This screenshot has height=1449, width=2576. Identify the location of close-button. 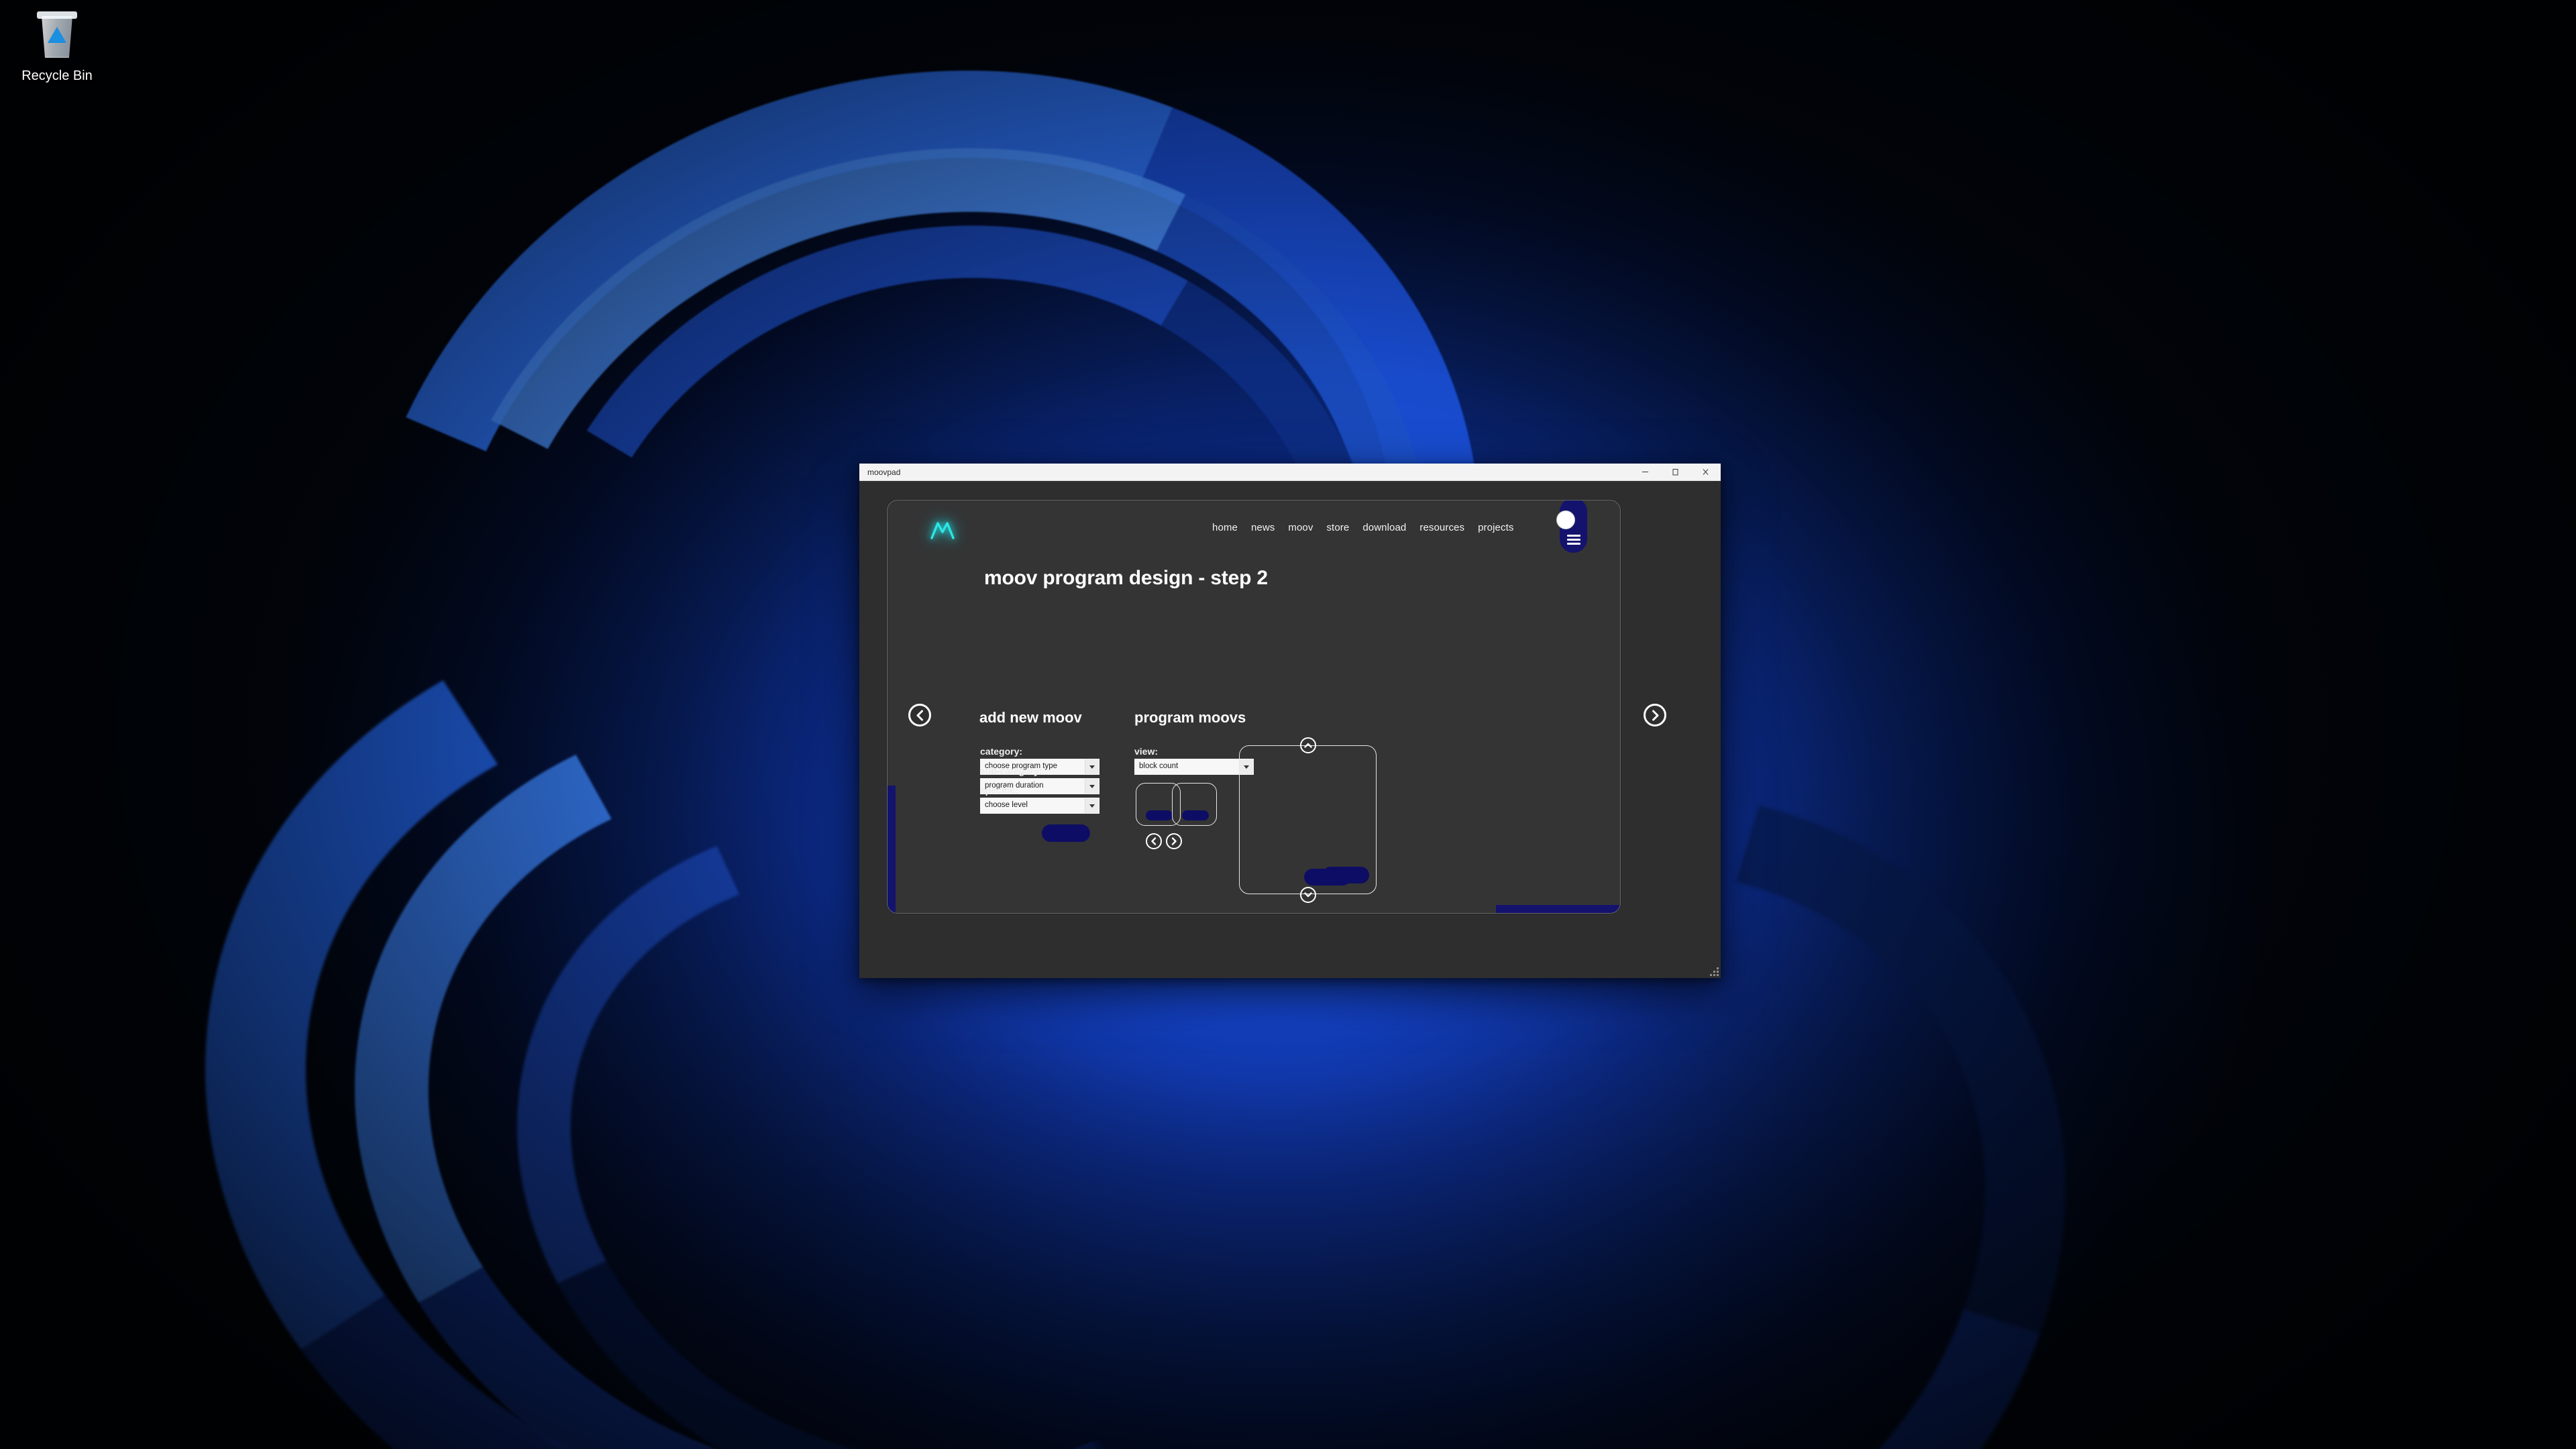
(1705, 472).